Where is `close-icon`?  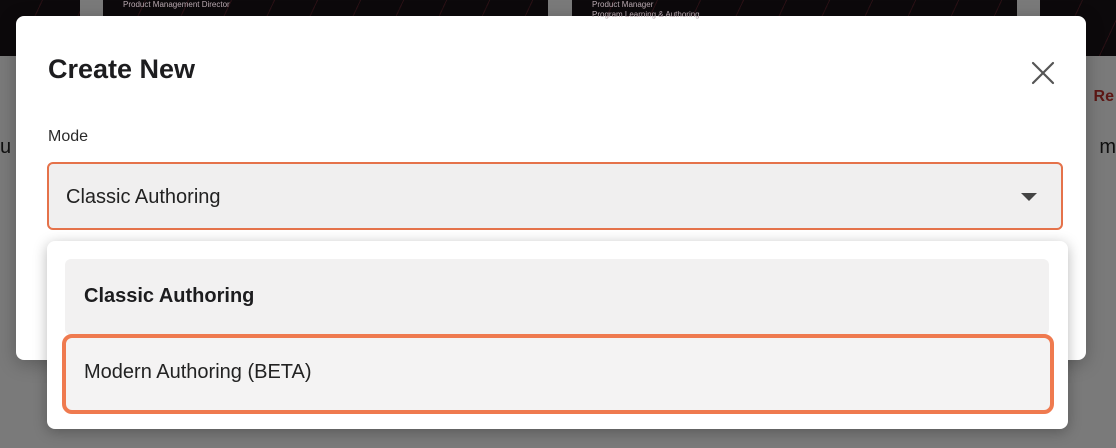
close-icon is located at coordinates (1043, 73).